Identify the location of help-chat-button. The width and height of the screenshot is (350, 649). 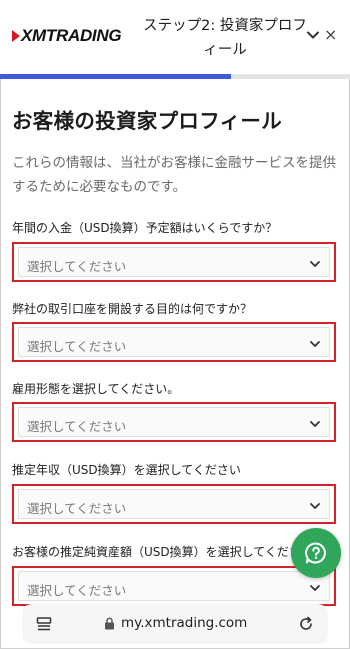
(316, 553).